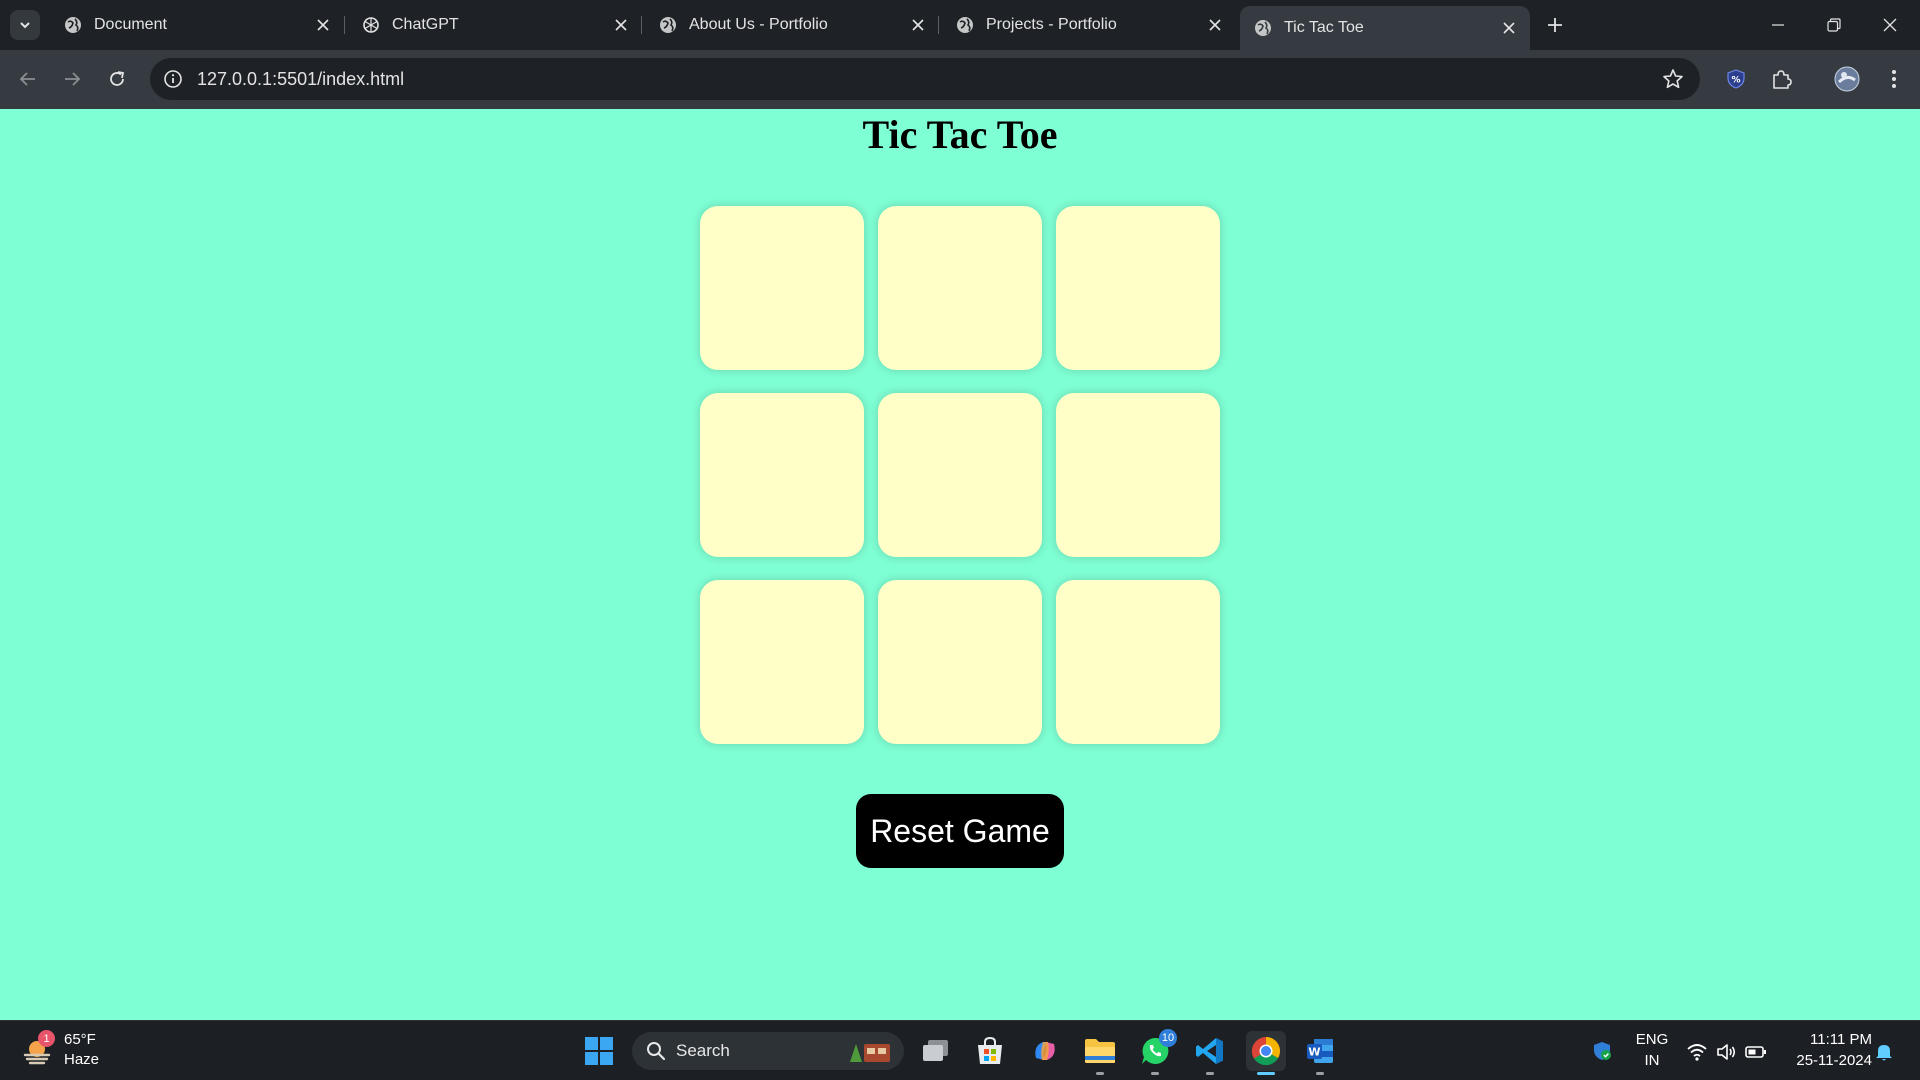  I want to click on new-tab-button, so click(1555, 25).